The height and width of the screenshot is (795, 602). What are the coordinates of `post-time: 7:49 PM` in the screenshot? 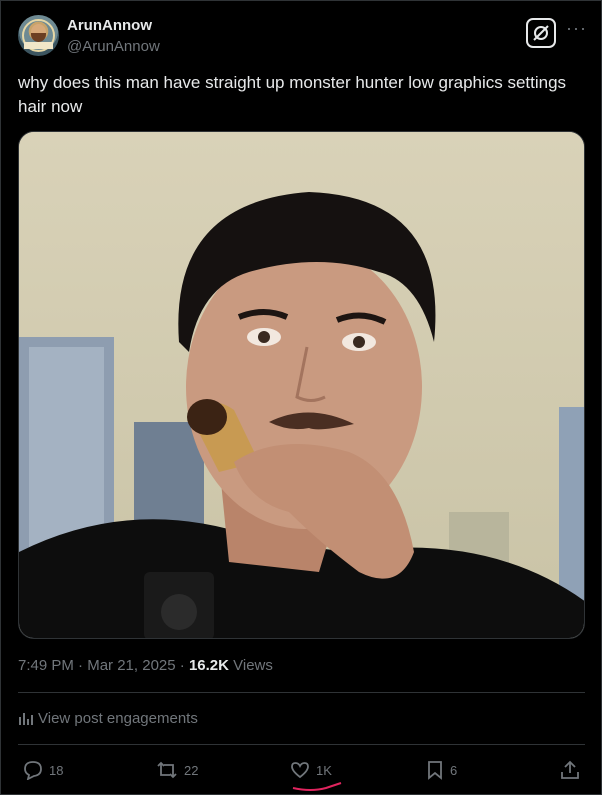 It's located at (46, 665).